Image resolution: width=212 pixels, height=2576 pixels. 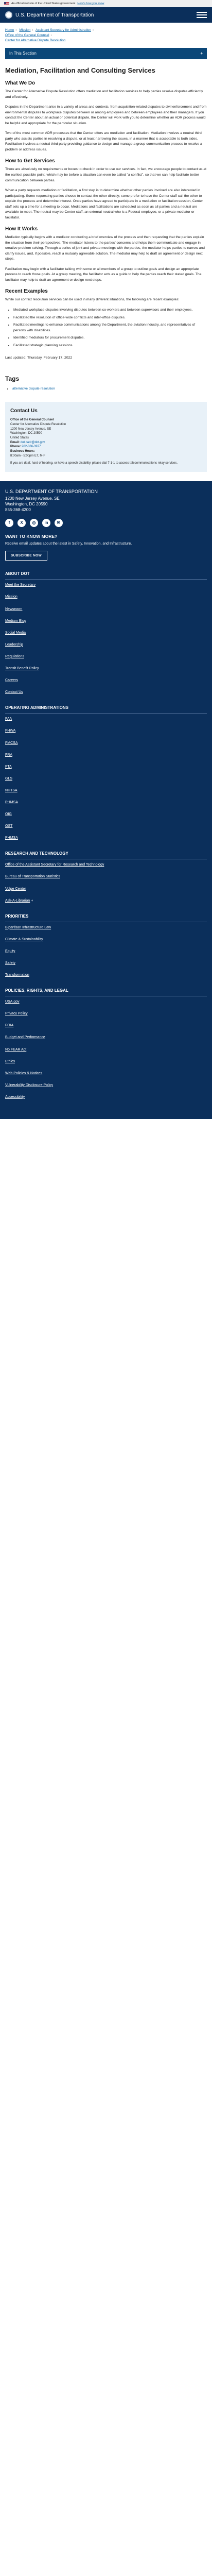 I want to click on footer-link: USA.gov, so click(x=12, y=1002).